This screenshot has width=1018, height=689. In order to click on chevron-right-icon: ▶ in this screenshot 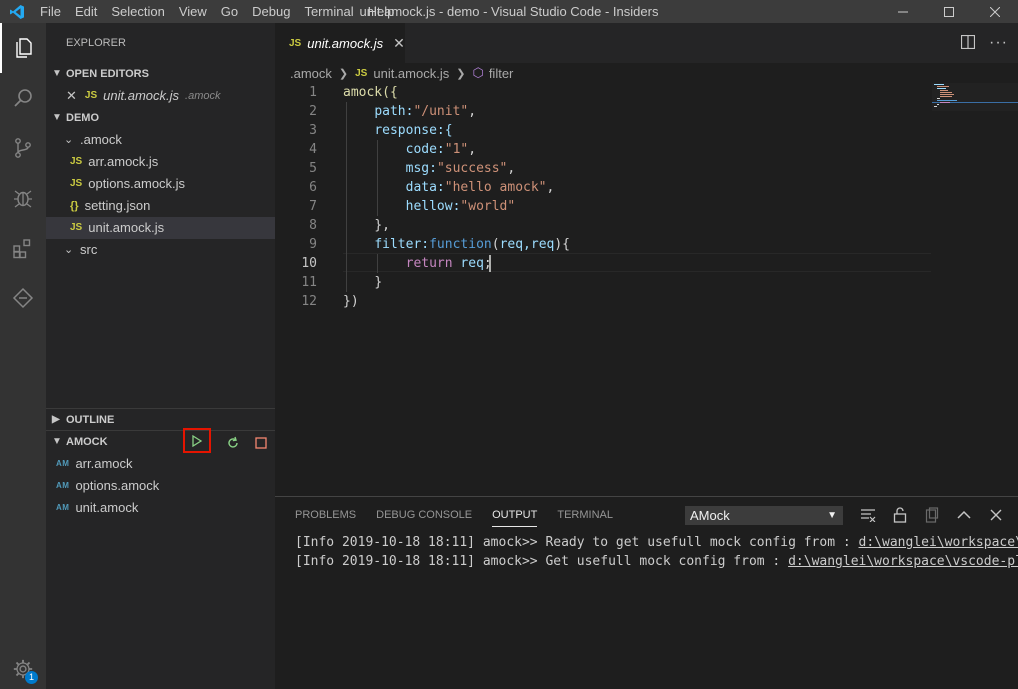, I will do `click(56, 419)`.